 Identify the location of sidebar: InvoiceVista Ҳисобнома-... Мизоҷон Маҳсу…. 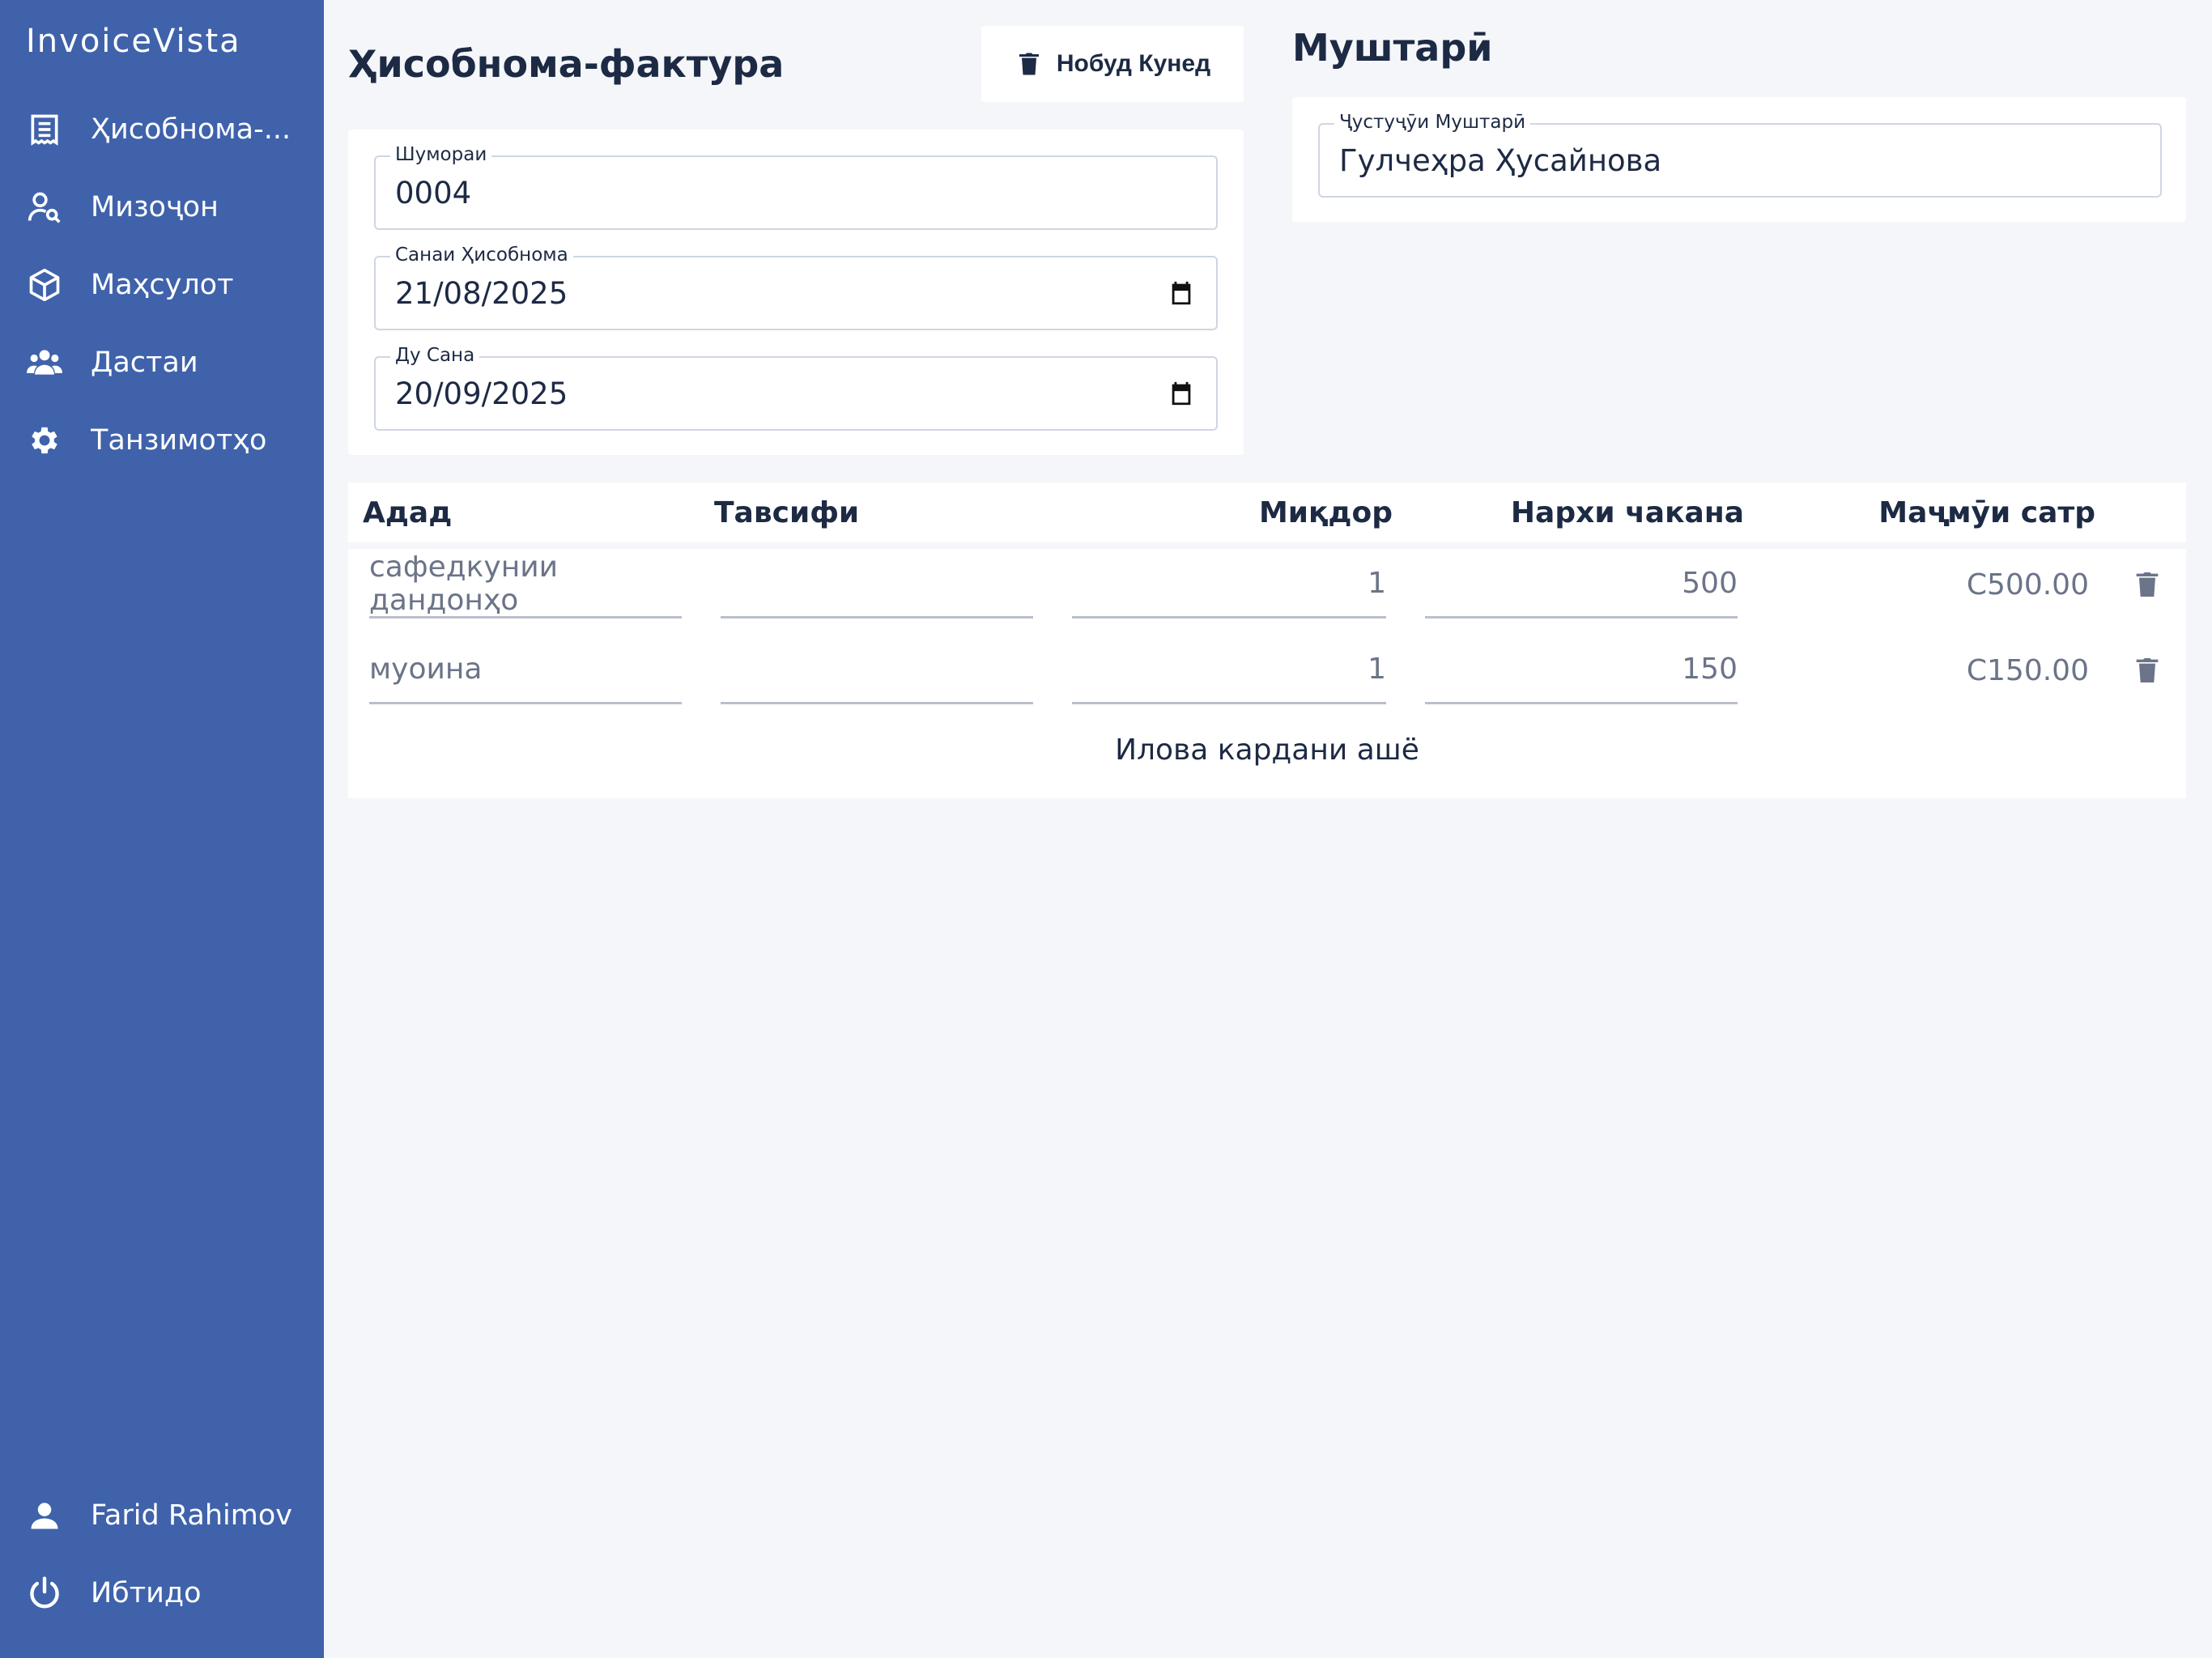
(162, 829).